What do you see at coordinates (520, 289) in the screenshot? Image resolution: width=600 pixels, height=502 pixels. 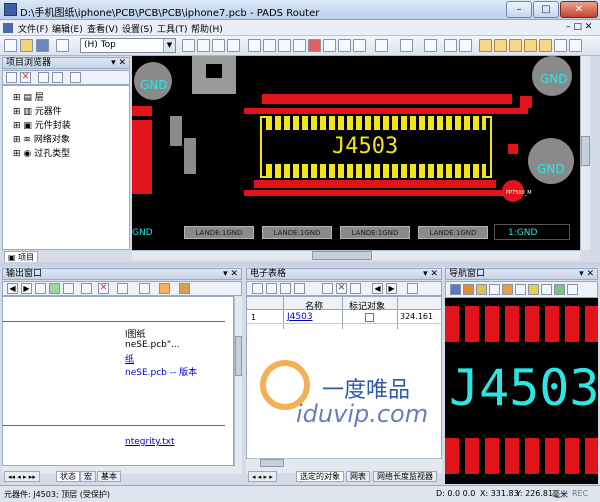 I see `nav-via-icon` at bounding box center [520, 289].